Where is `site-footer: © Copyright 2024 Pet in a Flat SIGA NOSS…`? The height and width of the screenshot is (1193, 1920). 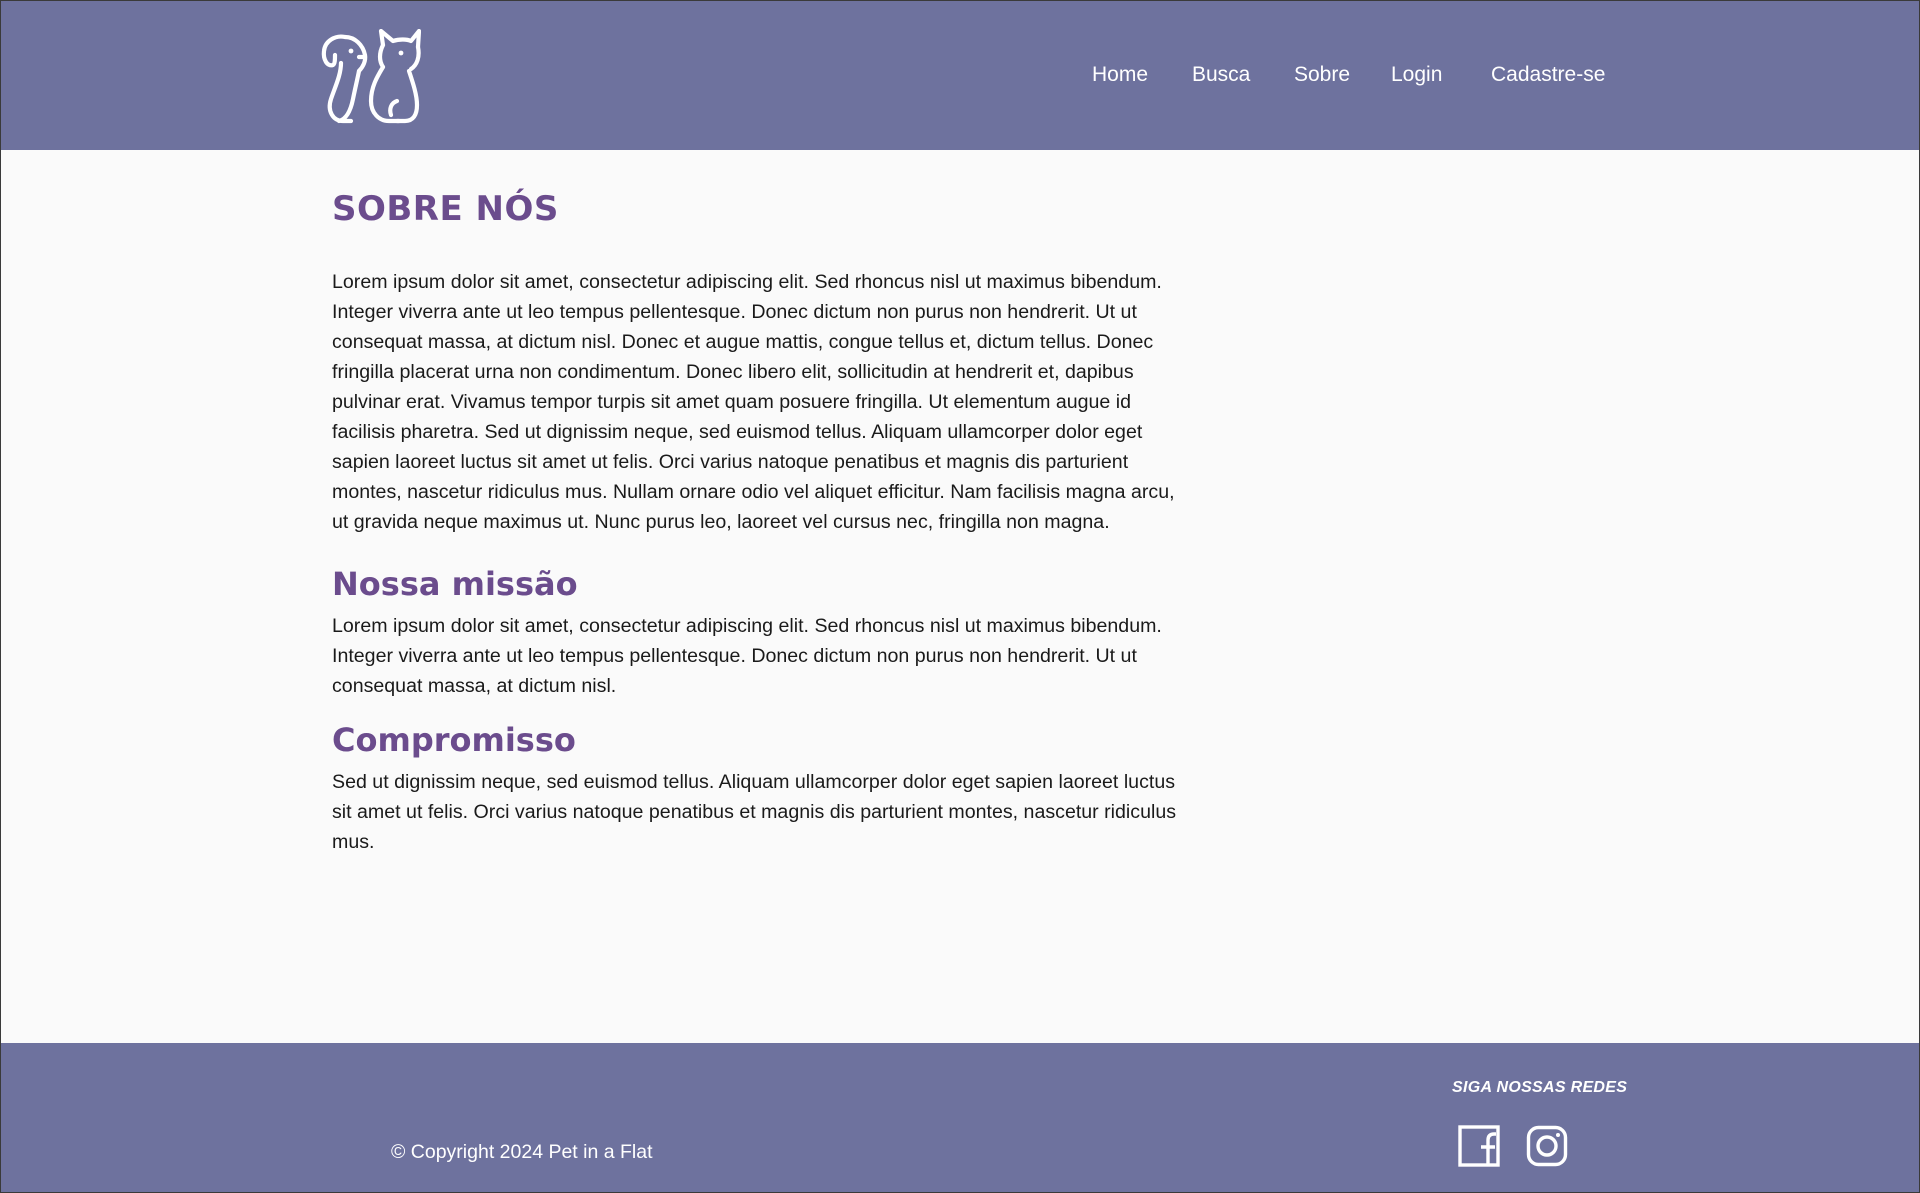 site-footer: © Copyright 2024 Pet in a Flat SIGA NOSS… is located at coordinates (960, 1117).